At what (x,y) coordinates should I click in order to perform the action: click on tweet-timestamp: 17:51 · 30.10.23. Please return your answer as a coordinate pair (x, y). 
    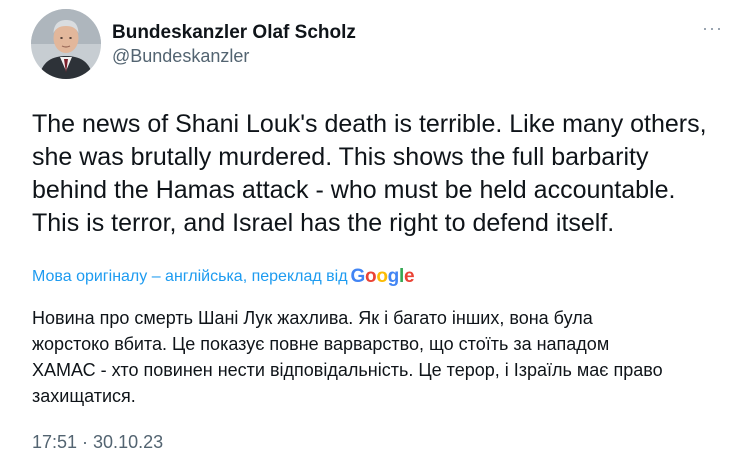
    Looking at the image, I should click on (97, 442).